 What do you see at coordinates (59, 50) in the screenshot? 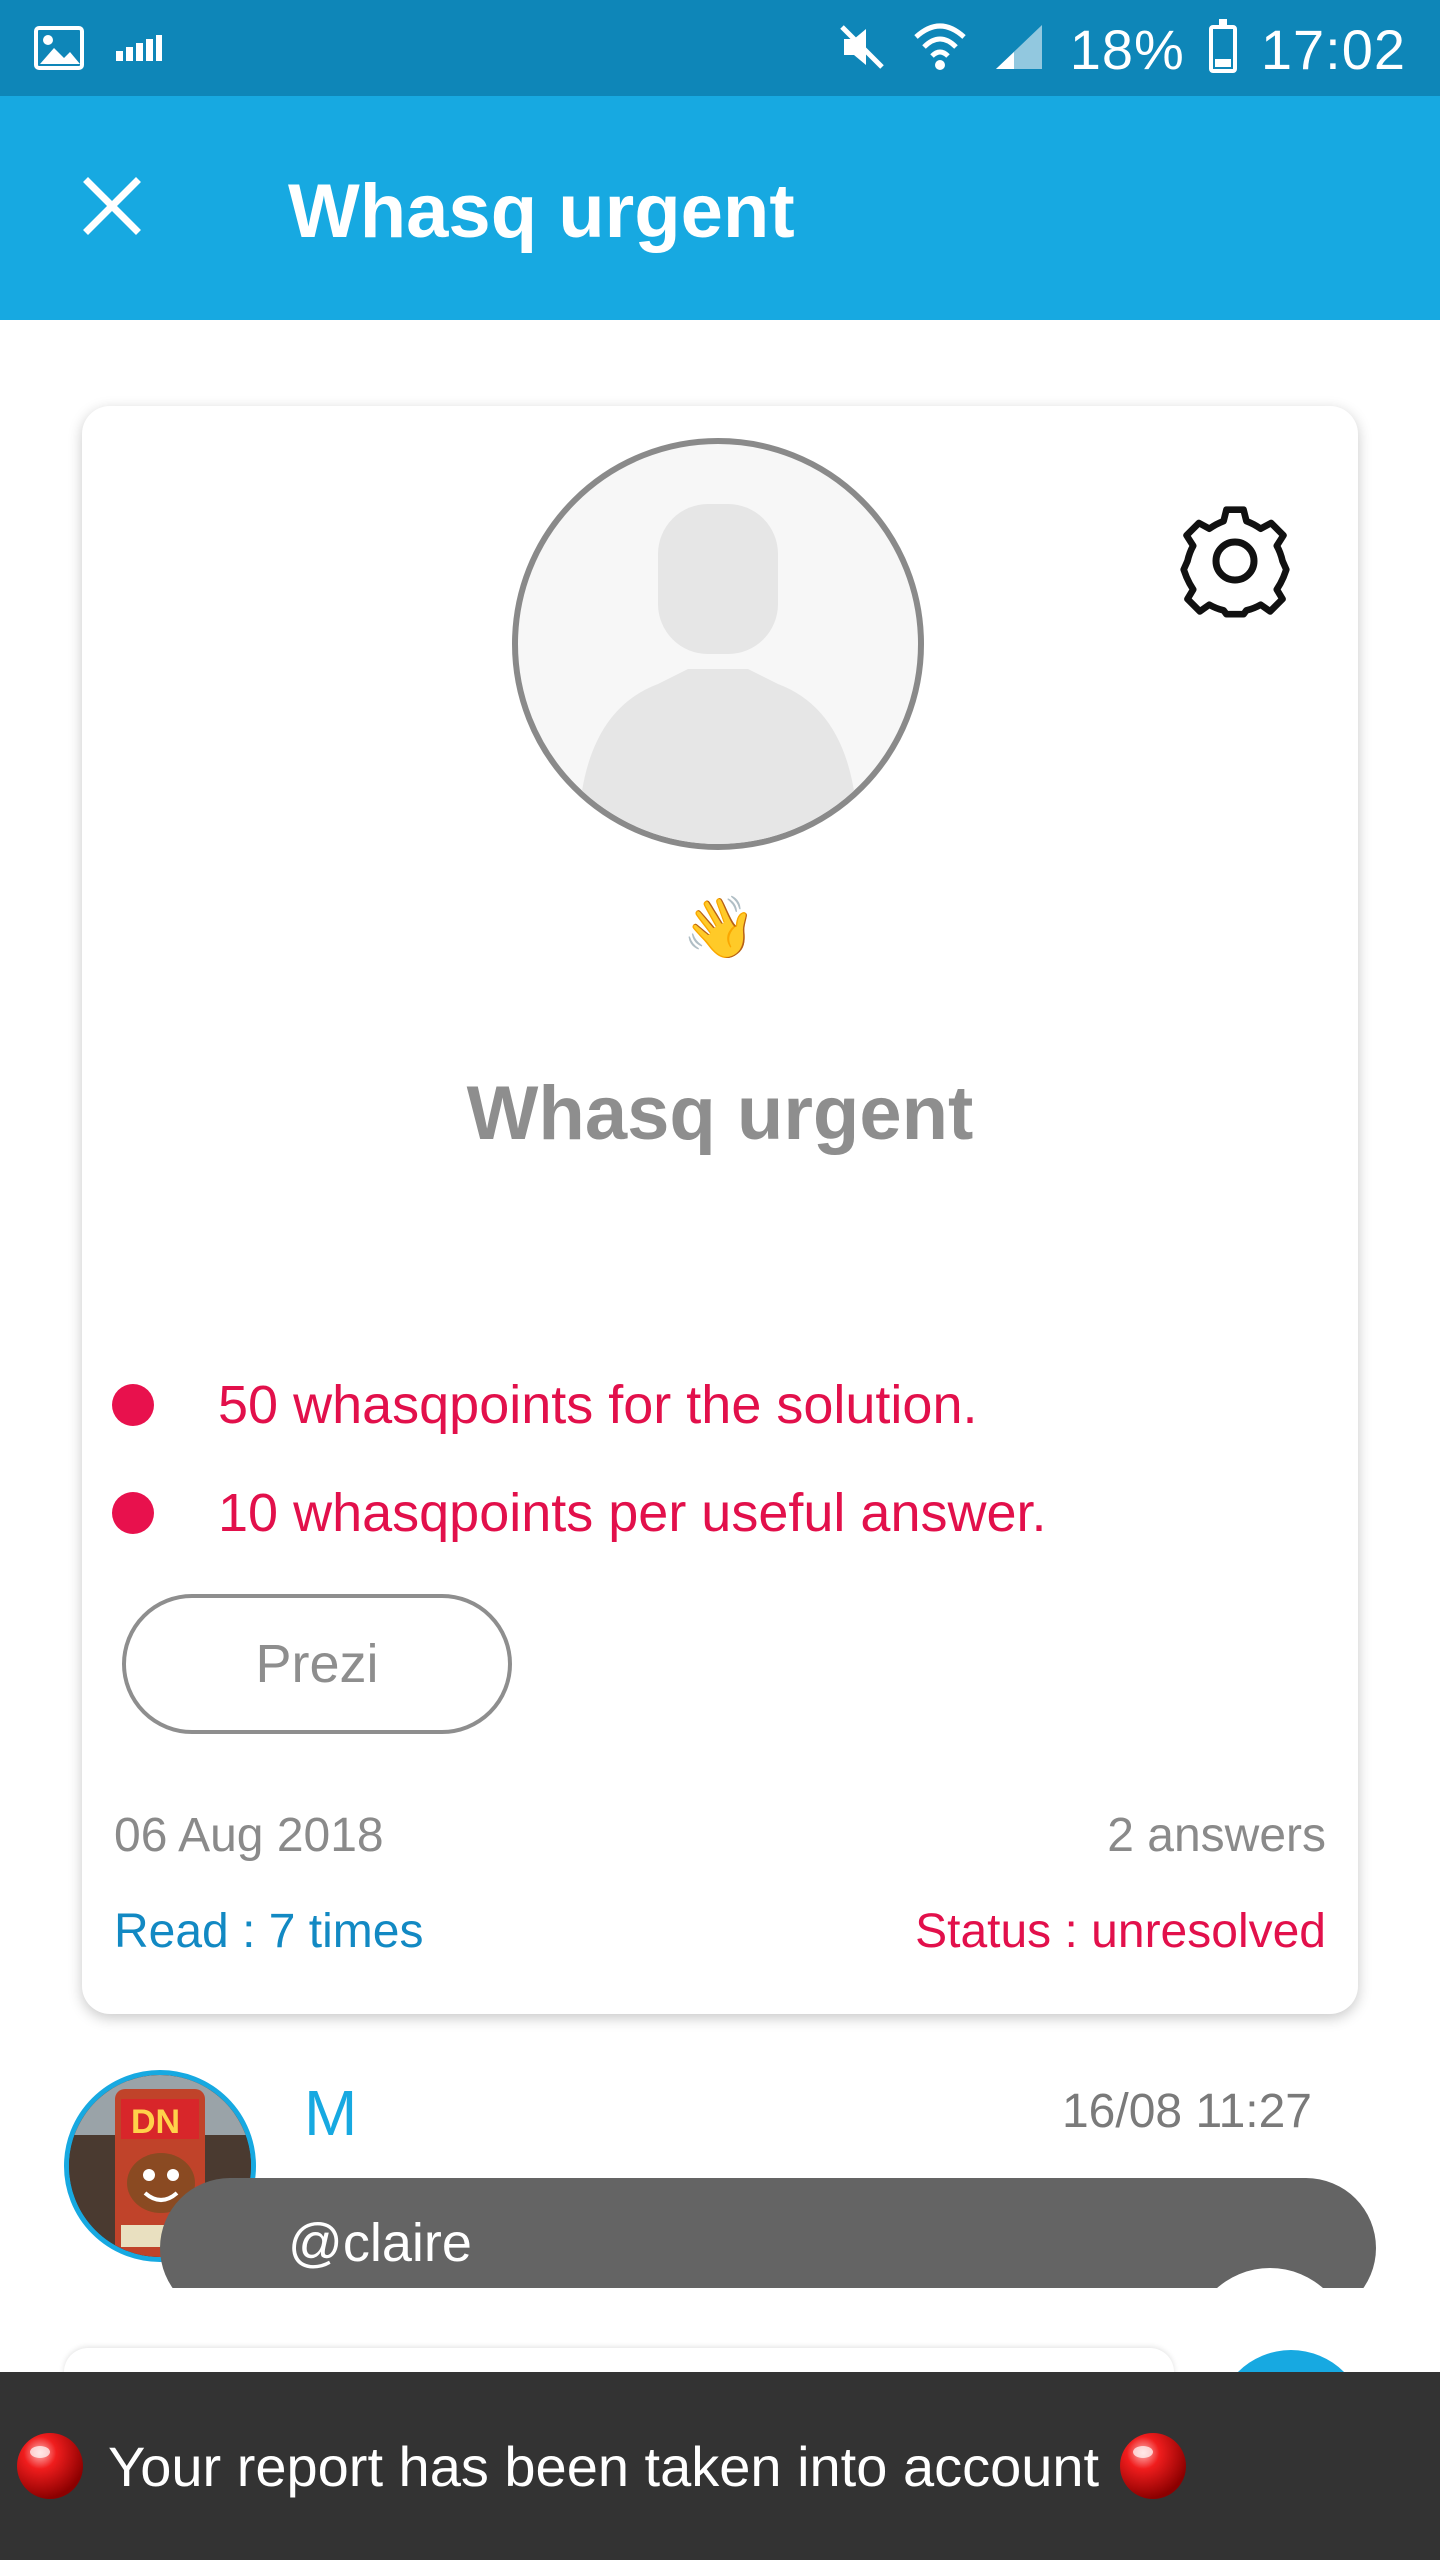
I see `image-icon` at bounding box center [59, 50].